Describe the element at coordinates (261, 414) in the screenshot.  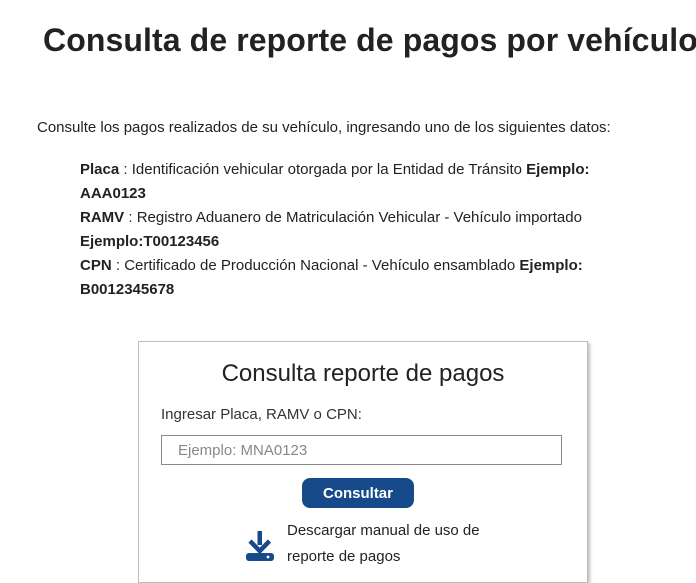
I see `search-label: Ingresar Placa, RAMV o CPN:` at that location.